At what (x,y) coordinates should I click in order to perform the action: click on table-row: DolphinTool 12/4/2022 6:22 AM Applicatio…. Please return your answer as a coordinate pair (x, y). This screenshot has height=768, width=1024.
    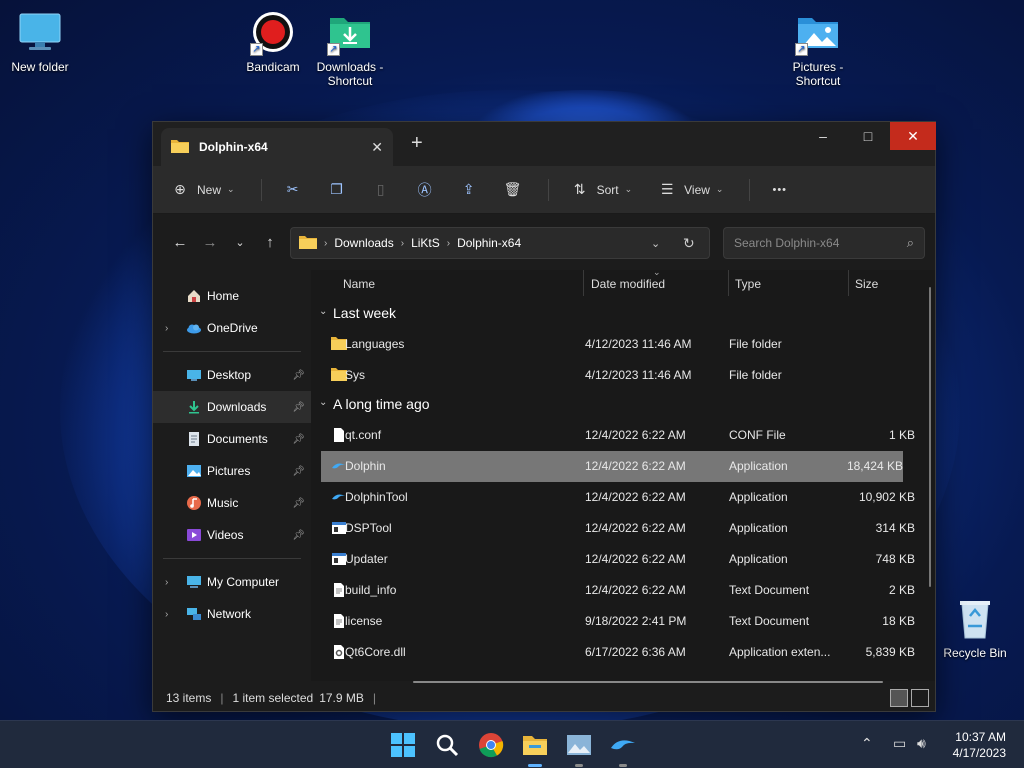
    Looking at the image, I should click on (623, 497).